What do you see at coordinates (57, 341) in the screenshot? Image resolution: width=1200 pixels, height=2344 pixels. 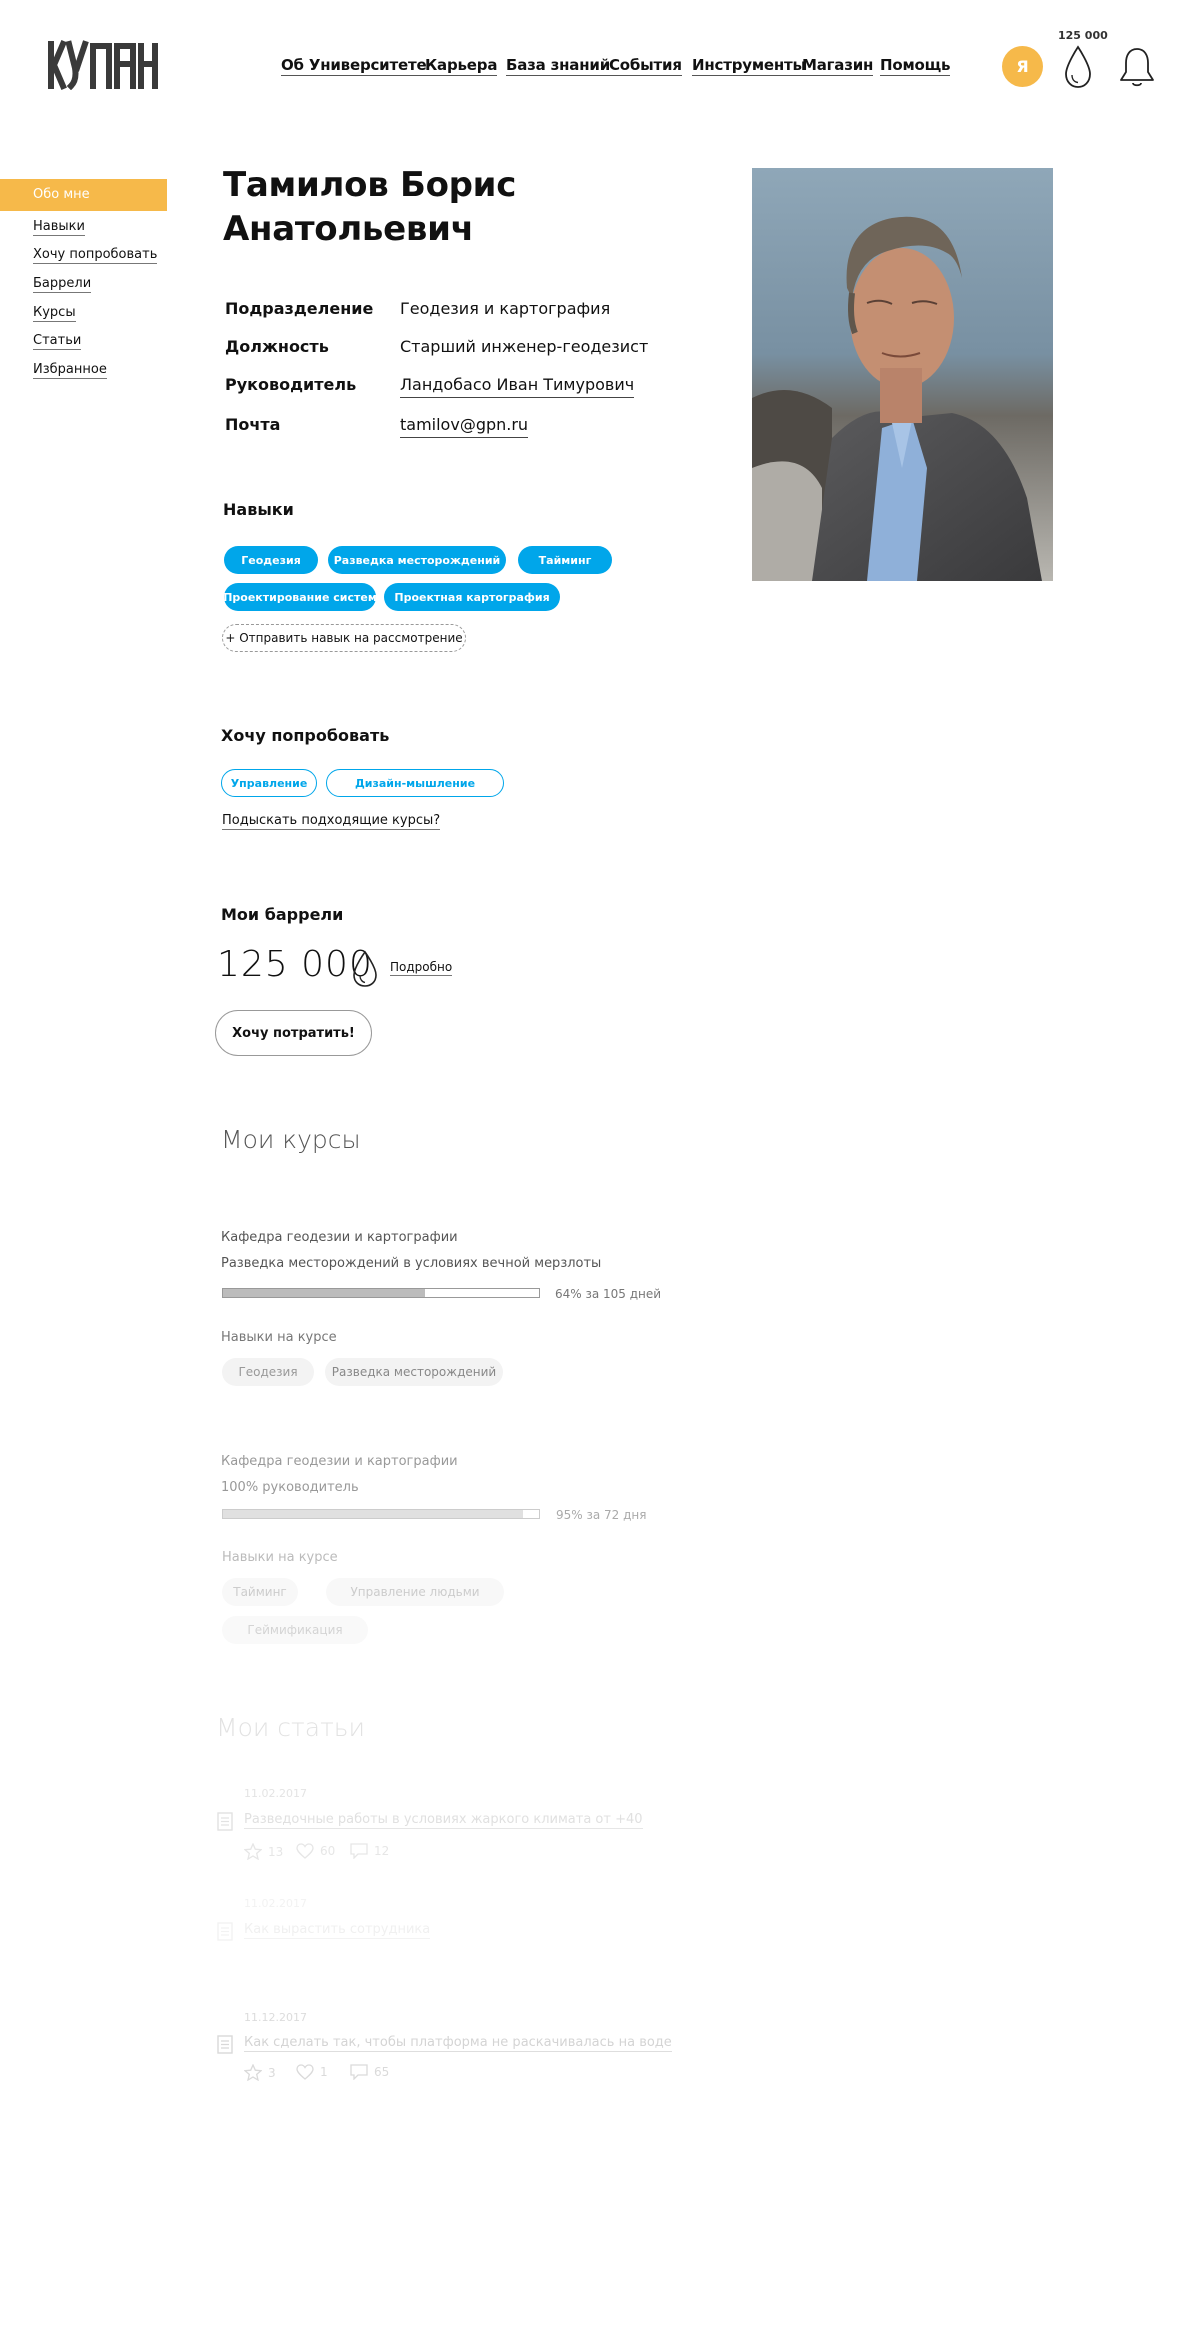 I see `sidebar-item-articles: Статьи` at bounding box center [57, 341].